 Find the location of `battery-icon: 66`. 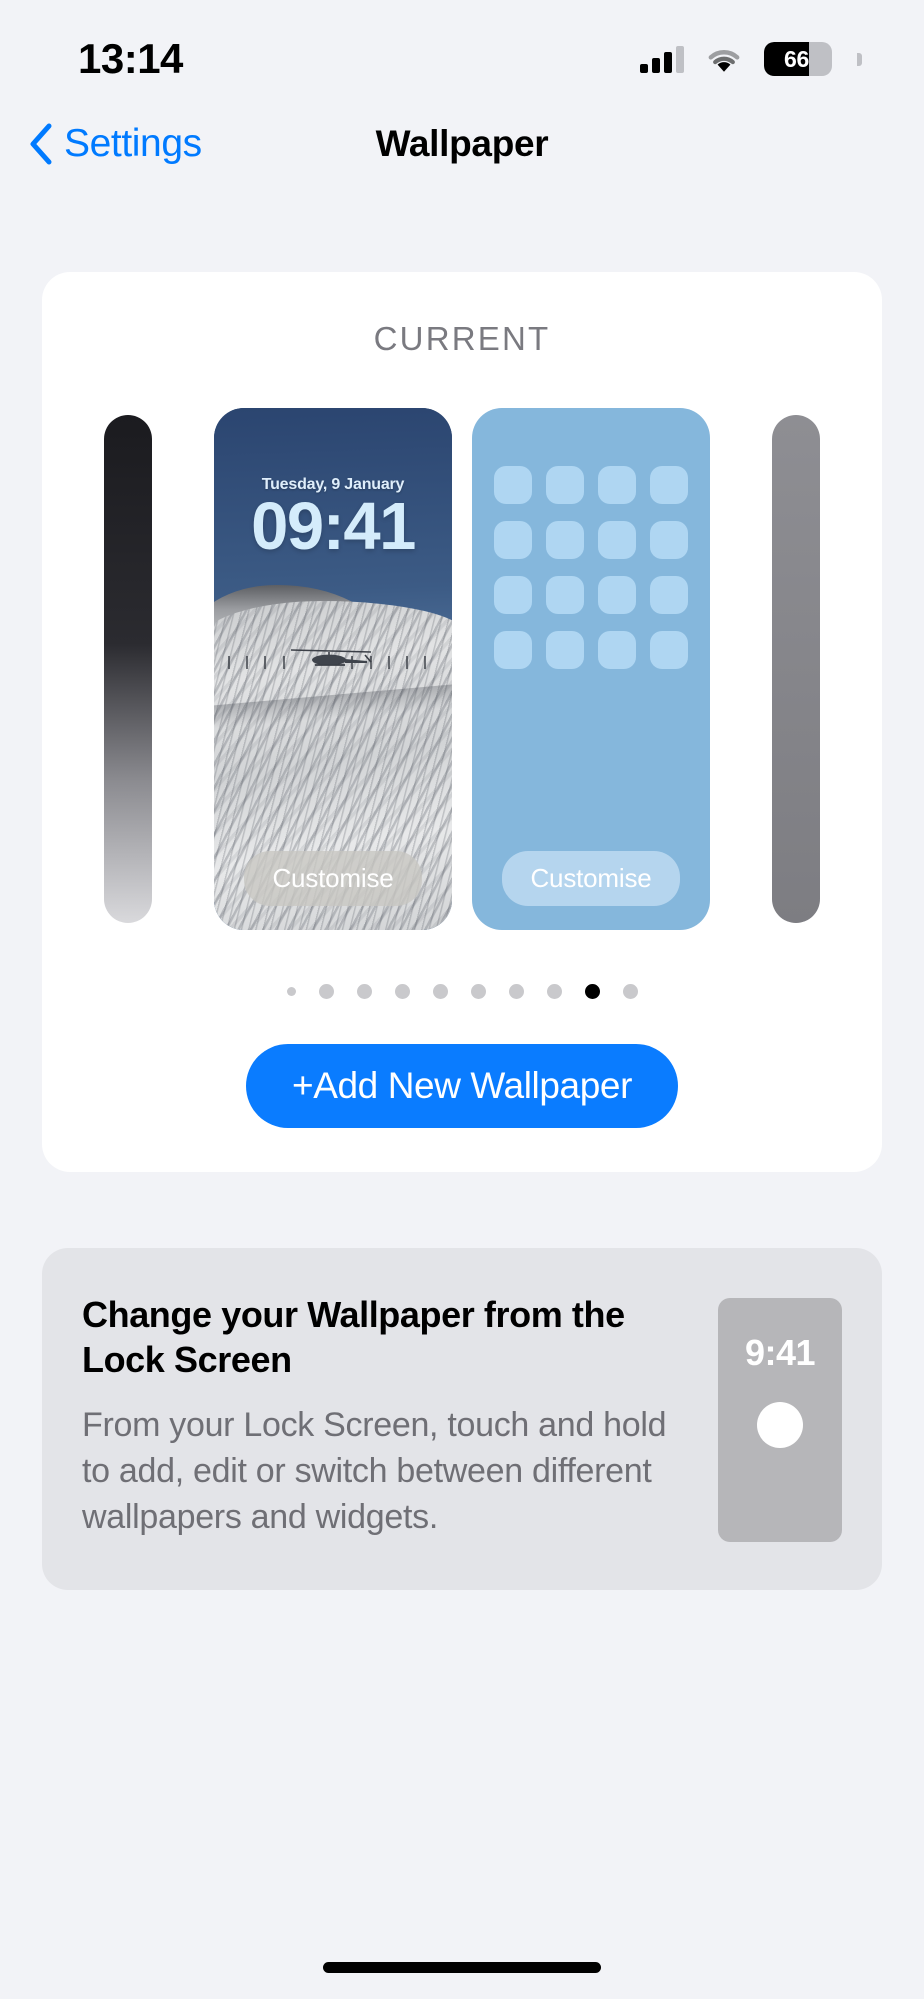

battery-icon: 66 is located at coordinates (798, 59).